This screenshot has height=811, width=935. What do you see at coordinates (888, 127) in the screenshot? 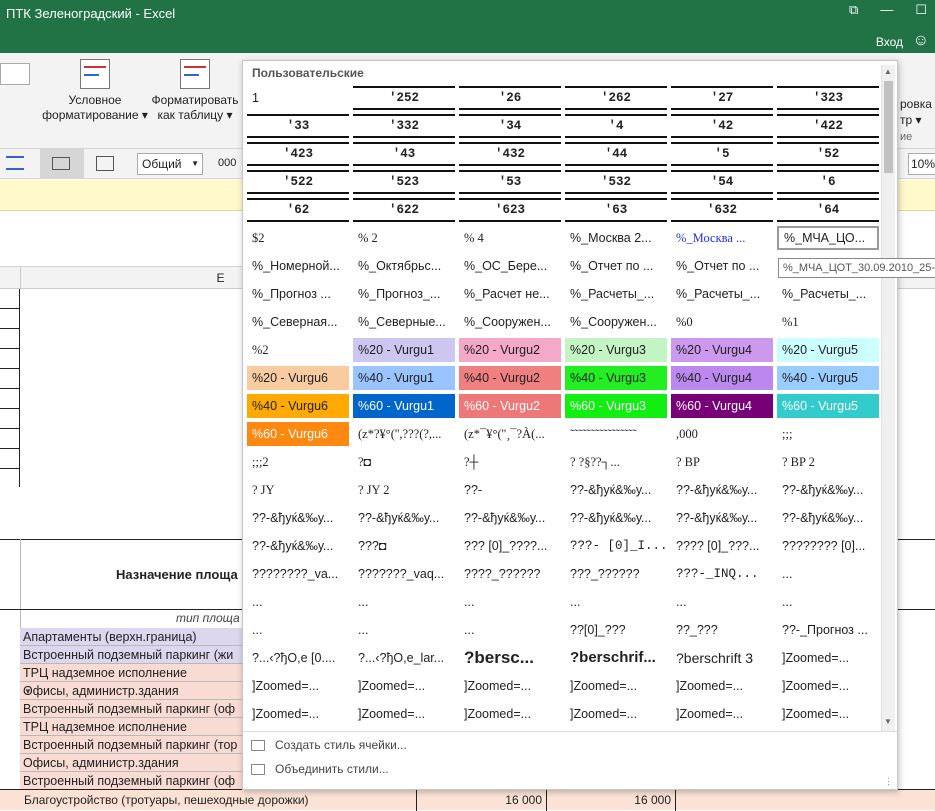
I see `scroll-thumb` at bounding box center [888, 127].